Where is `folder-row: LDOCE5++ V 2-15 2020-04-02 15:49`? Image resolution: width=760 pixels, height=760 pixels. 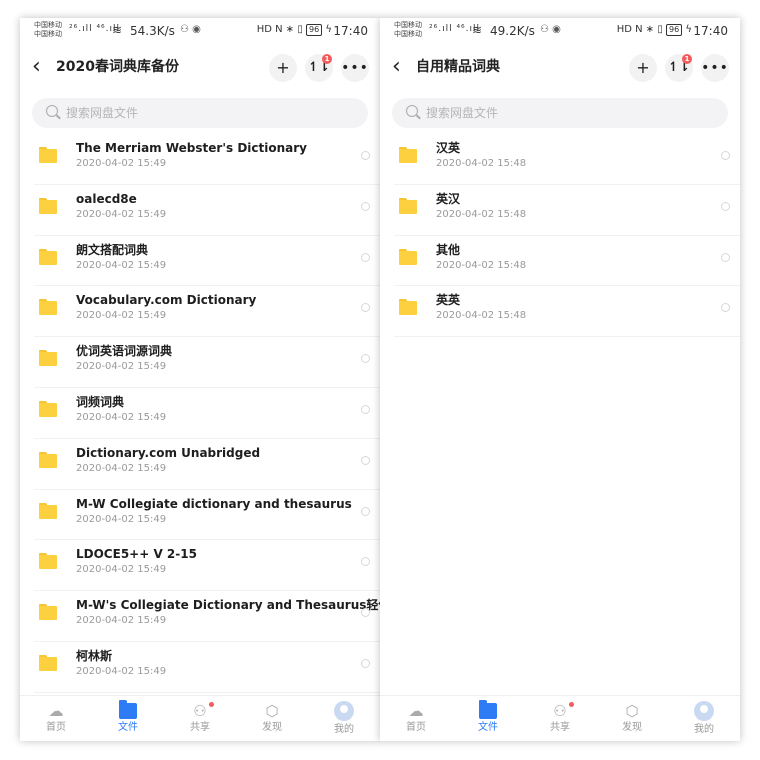 folder-row: LDOCE5++ V 2-15 2020-04-02 15:49 is located at coordinates (207, 566).